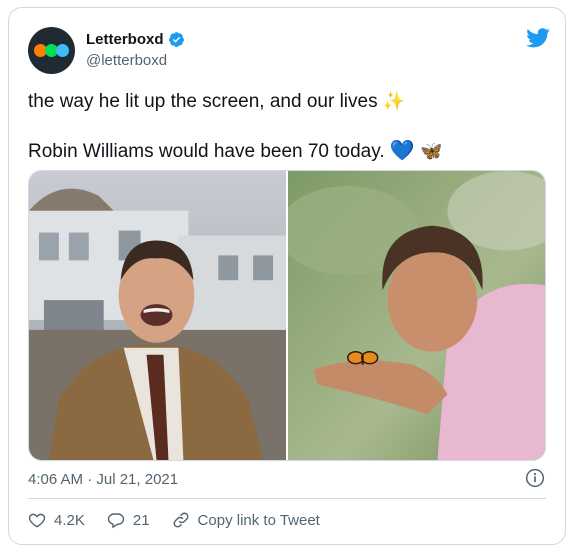 This screenshot has height=552, width=574. What do you see at coordinates (535, 478) in the screenshot?
I see `info-icon` at bounding box center [535, 478].